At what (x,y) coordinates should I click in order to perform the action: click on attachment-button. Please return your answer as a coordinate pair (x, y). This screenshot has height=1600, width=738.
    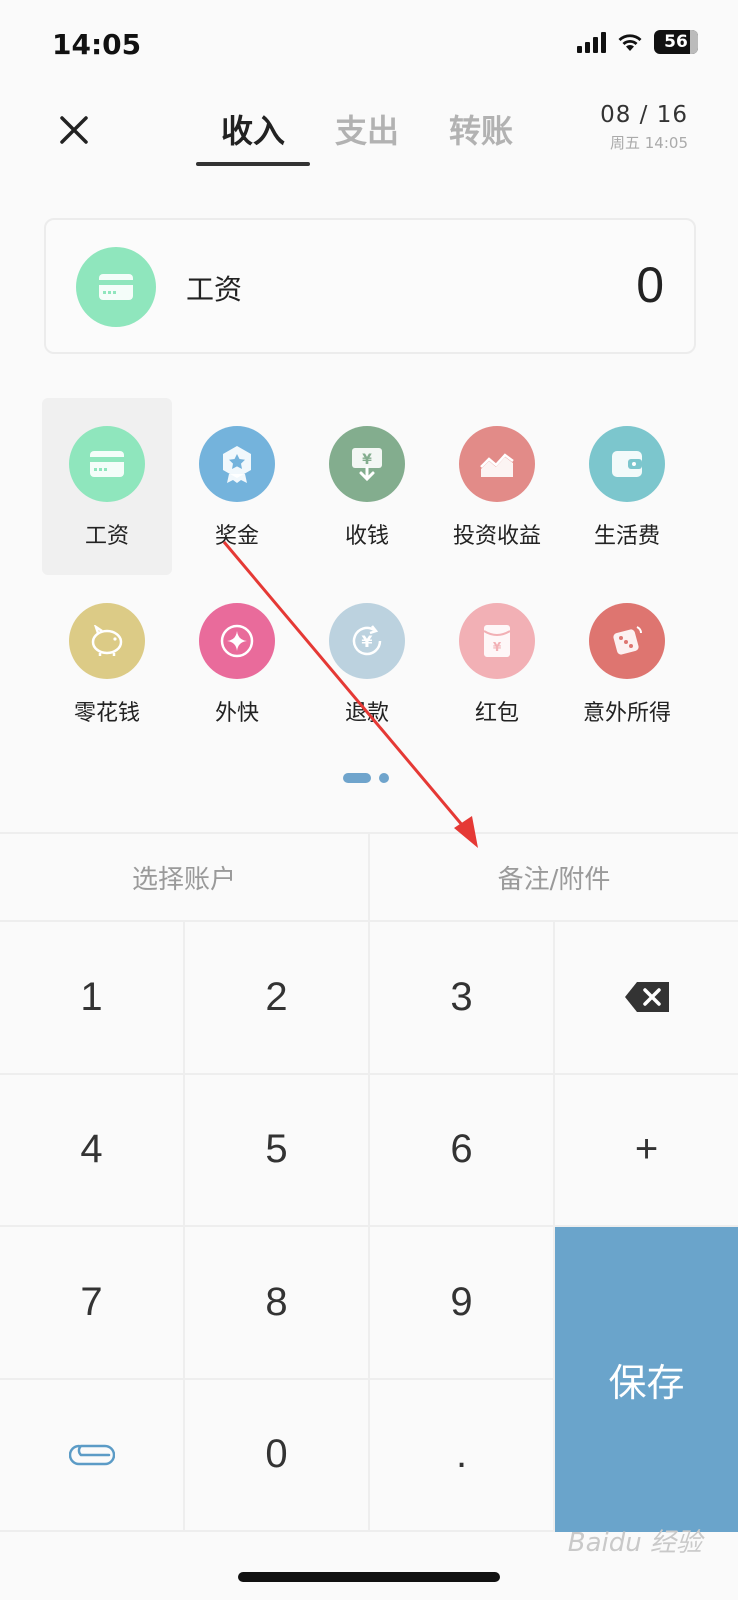
    Looking at the image, I should click on (92, 1455).